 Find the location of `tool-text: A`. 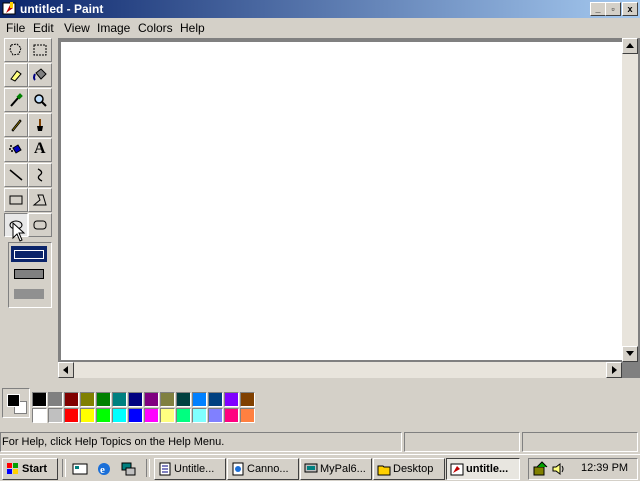

tool-text: A is located at coordinates (40, 150).